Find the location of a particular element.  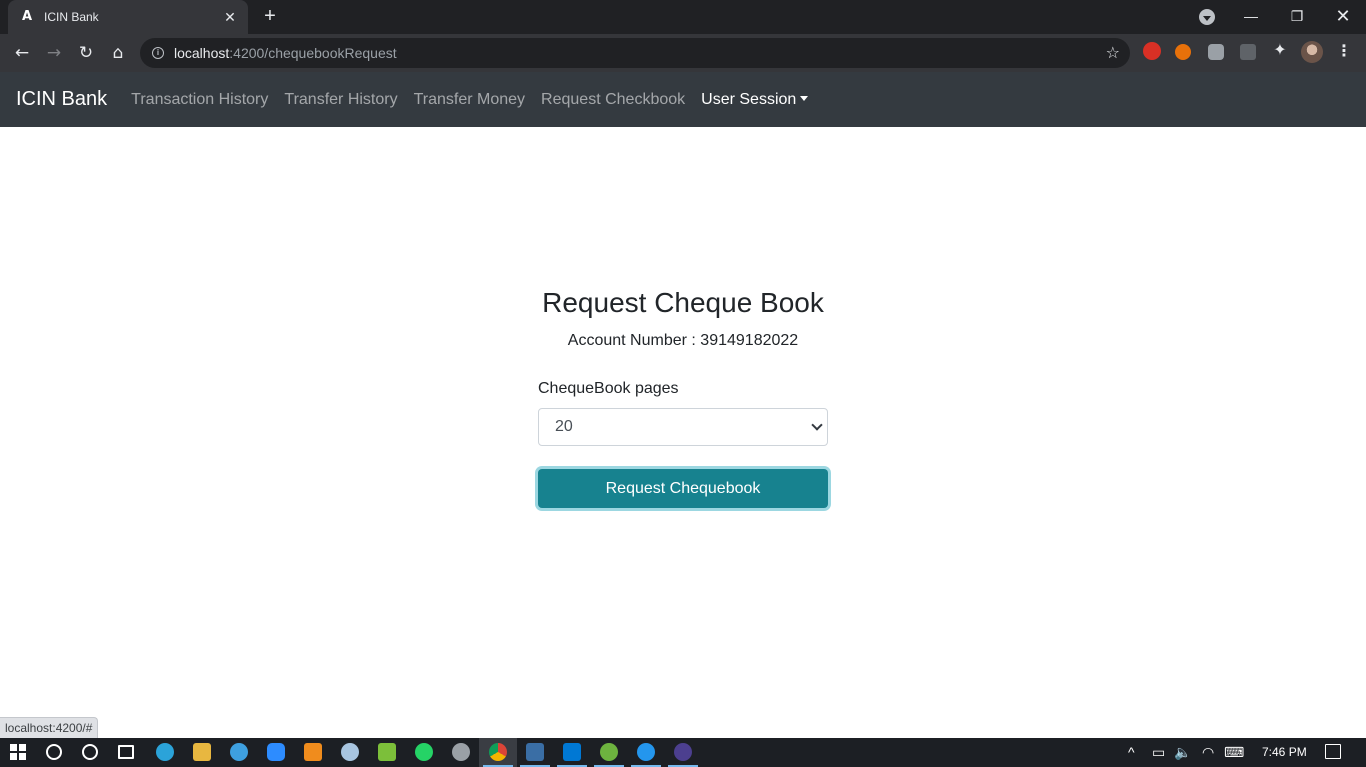

chrome-icon is located at coordinates (498, 752).